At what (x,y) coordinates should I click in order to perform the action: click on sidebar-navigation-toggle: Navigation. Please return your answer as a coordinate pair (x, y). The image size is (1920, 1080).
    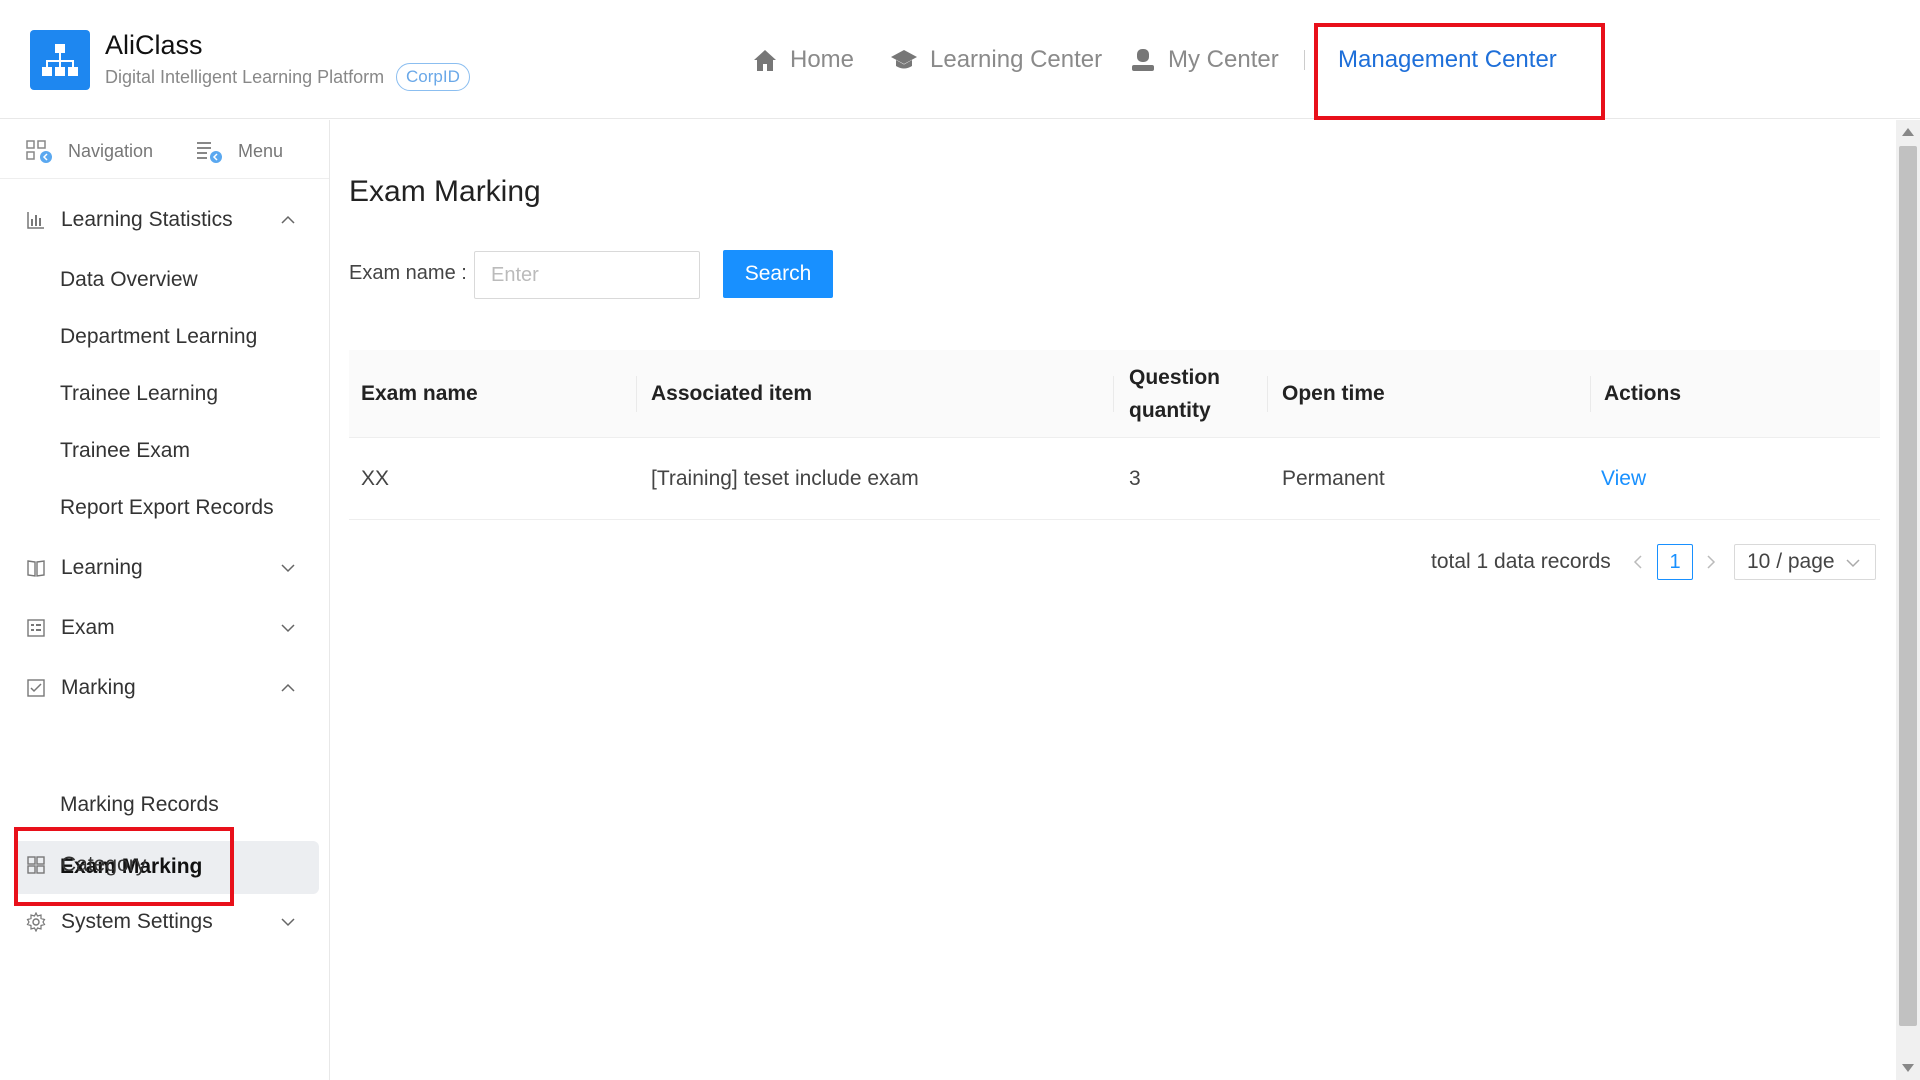
    Looking at the image, I should click on (89, 151).